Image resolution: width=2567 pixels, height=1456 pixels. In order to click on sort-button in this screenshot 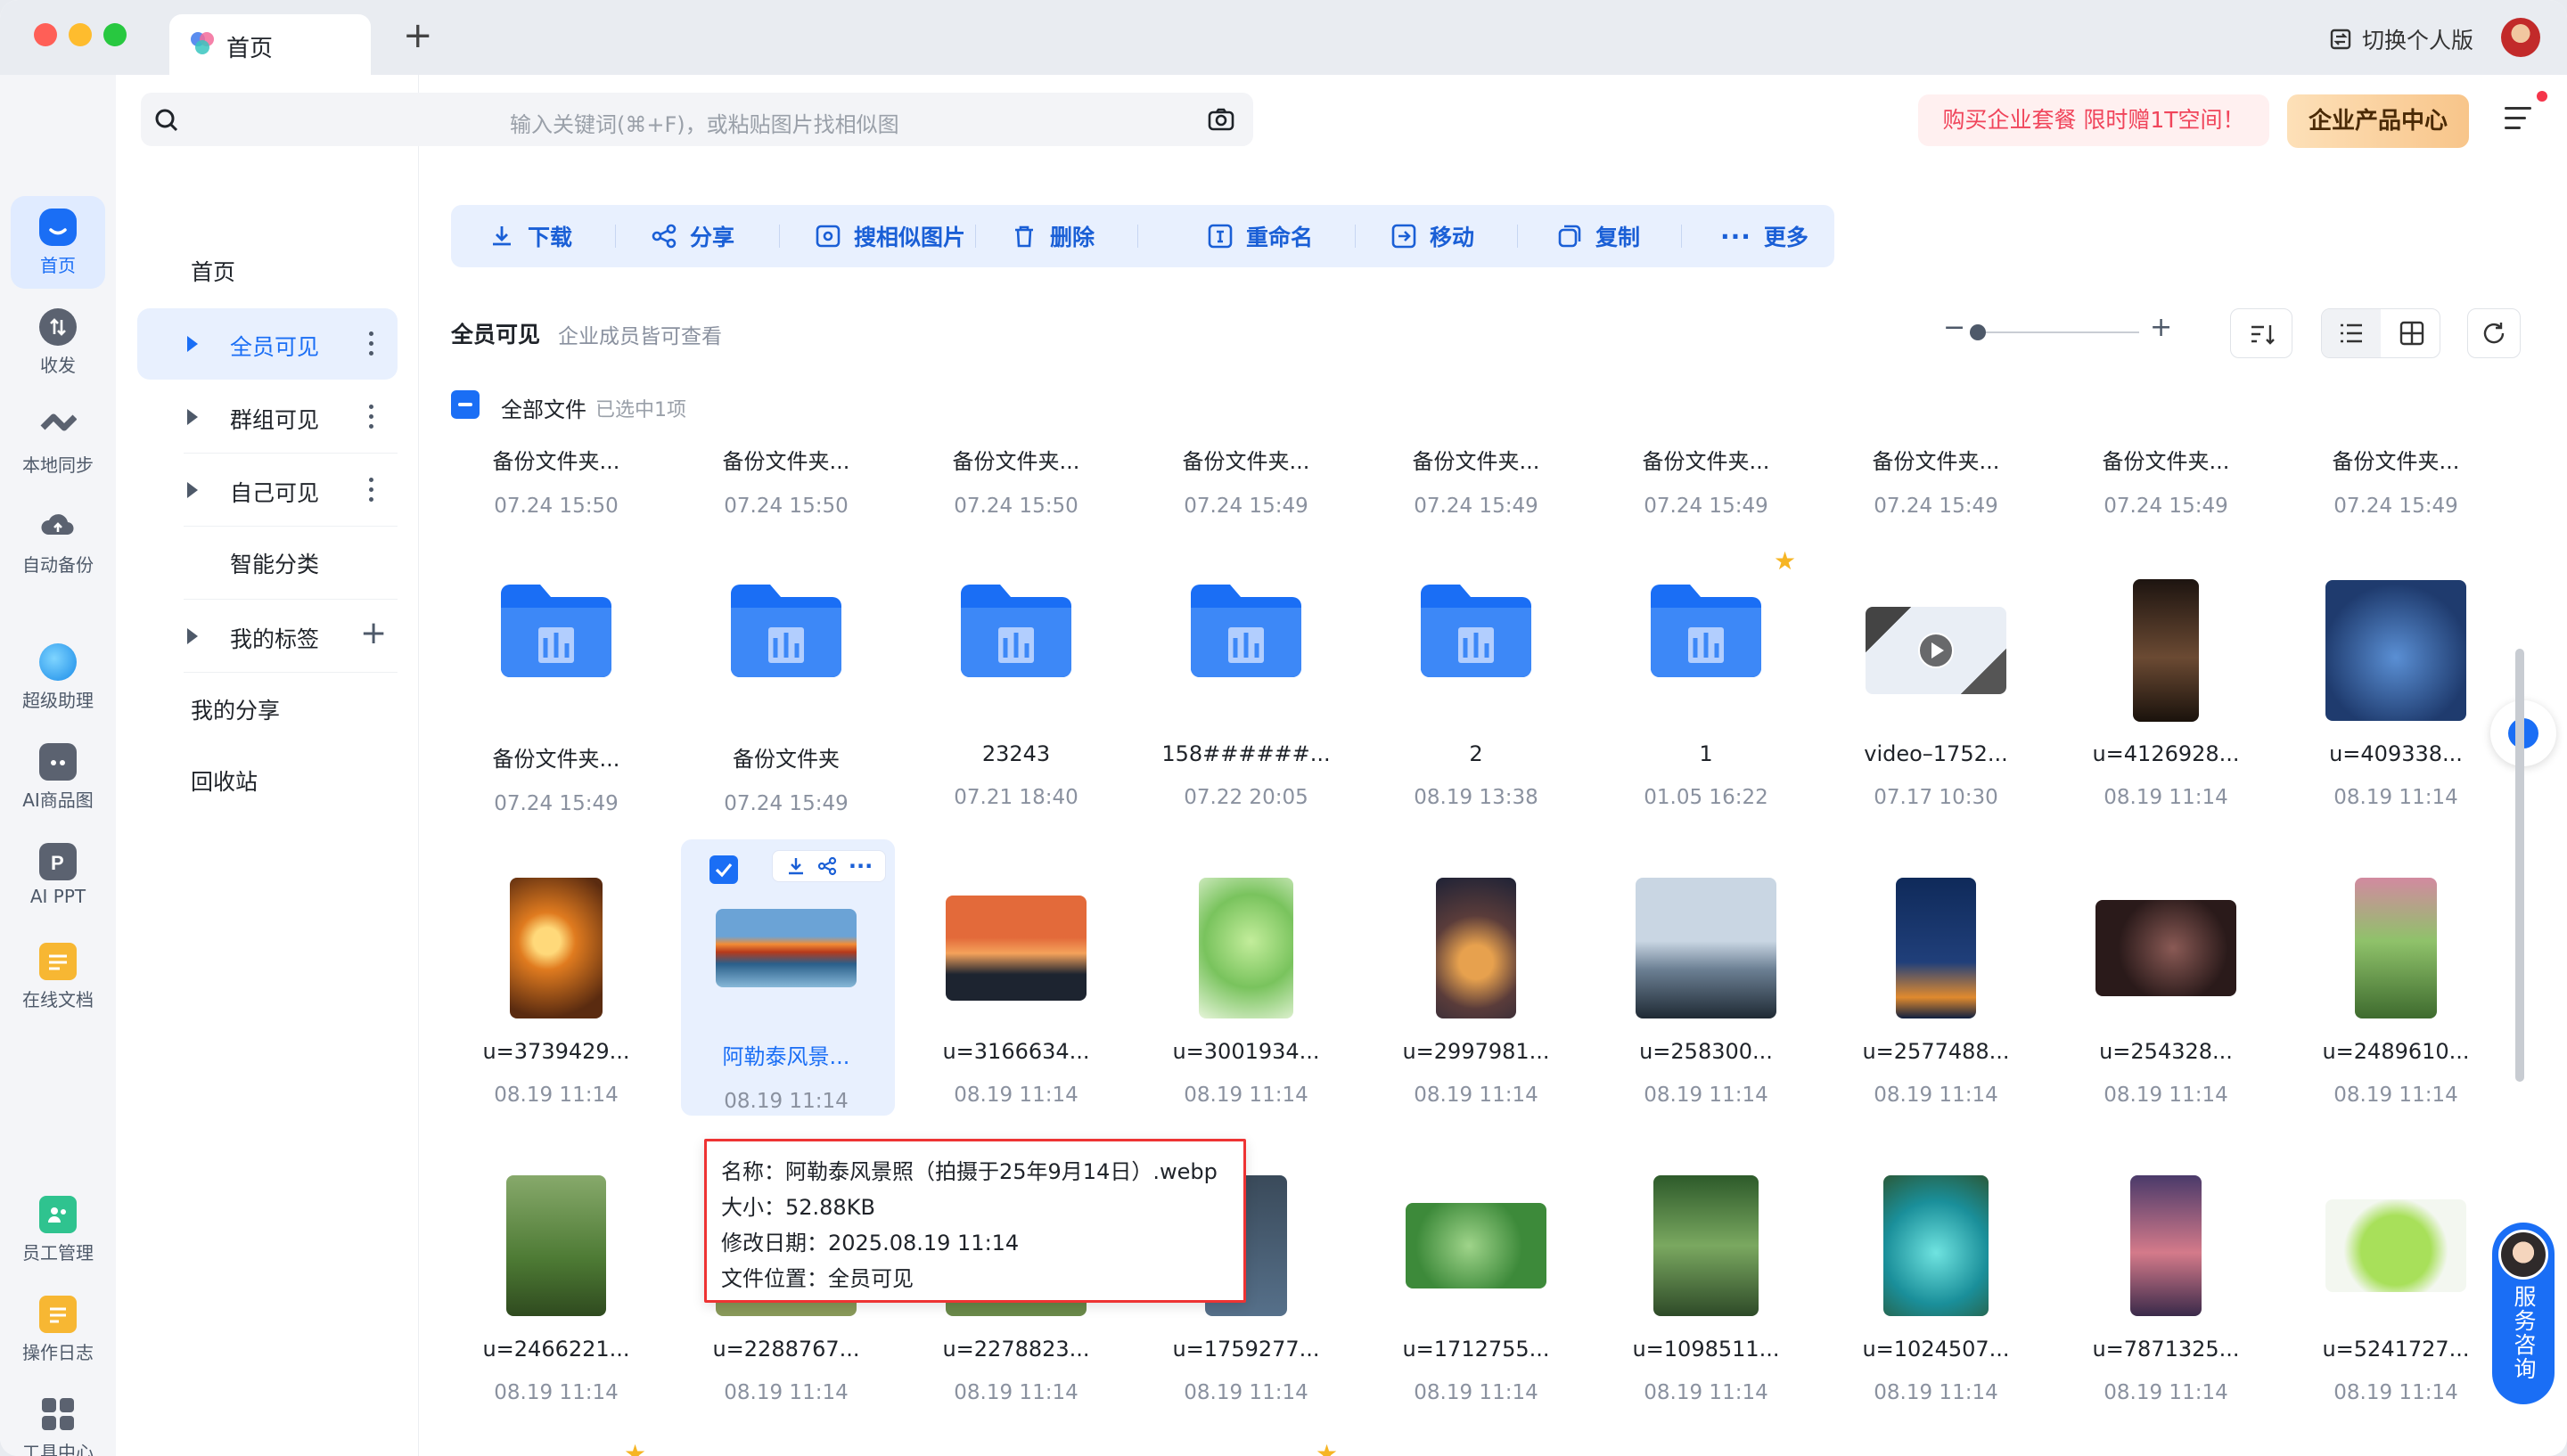, I will do `click(2261, 333)`.